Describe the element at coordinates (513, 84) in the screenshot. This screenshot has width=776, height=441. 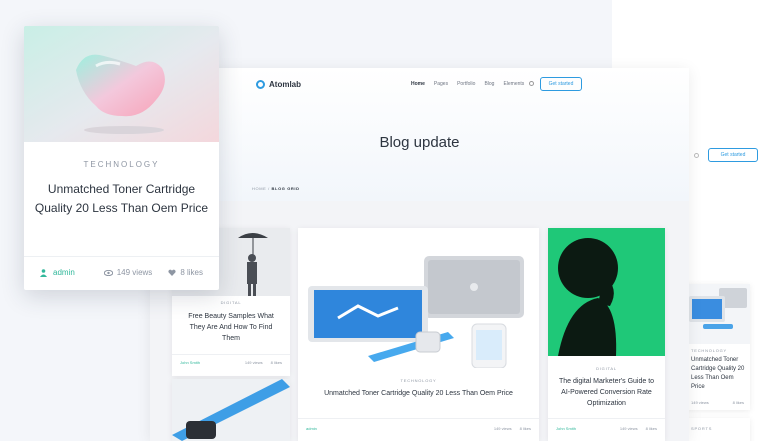
I see `nav-item-elements: Elements` at that location.